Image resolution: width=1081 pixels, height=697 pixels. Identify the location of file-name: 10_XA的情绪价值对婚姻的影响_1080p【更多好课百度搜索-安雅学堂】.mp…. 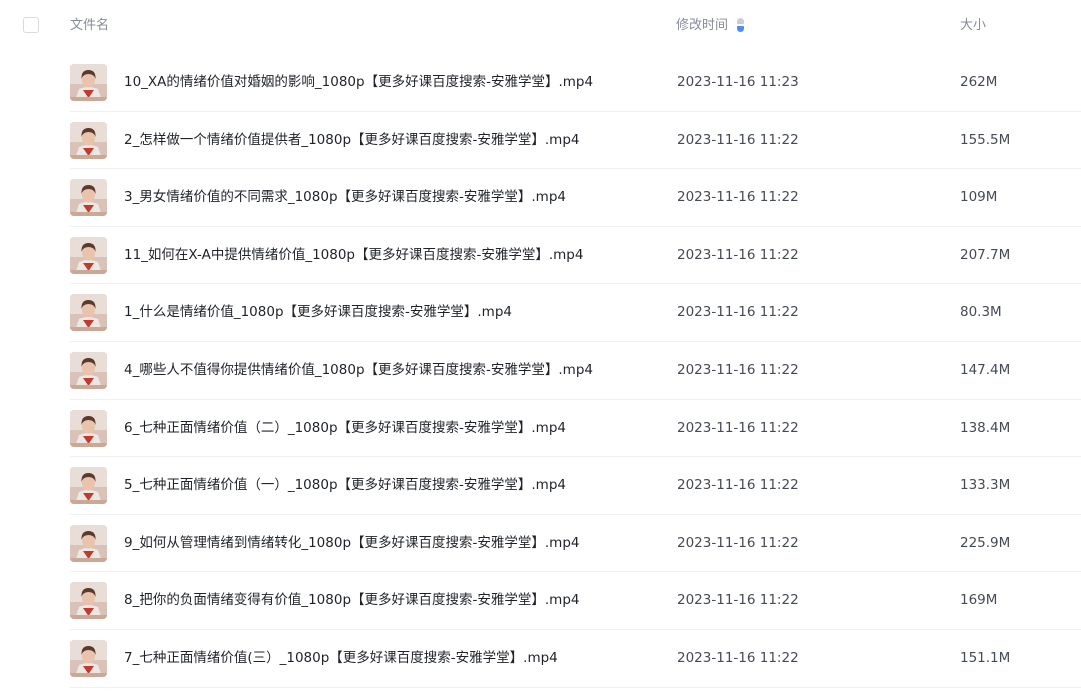
(358, 83).